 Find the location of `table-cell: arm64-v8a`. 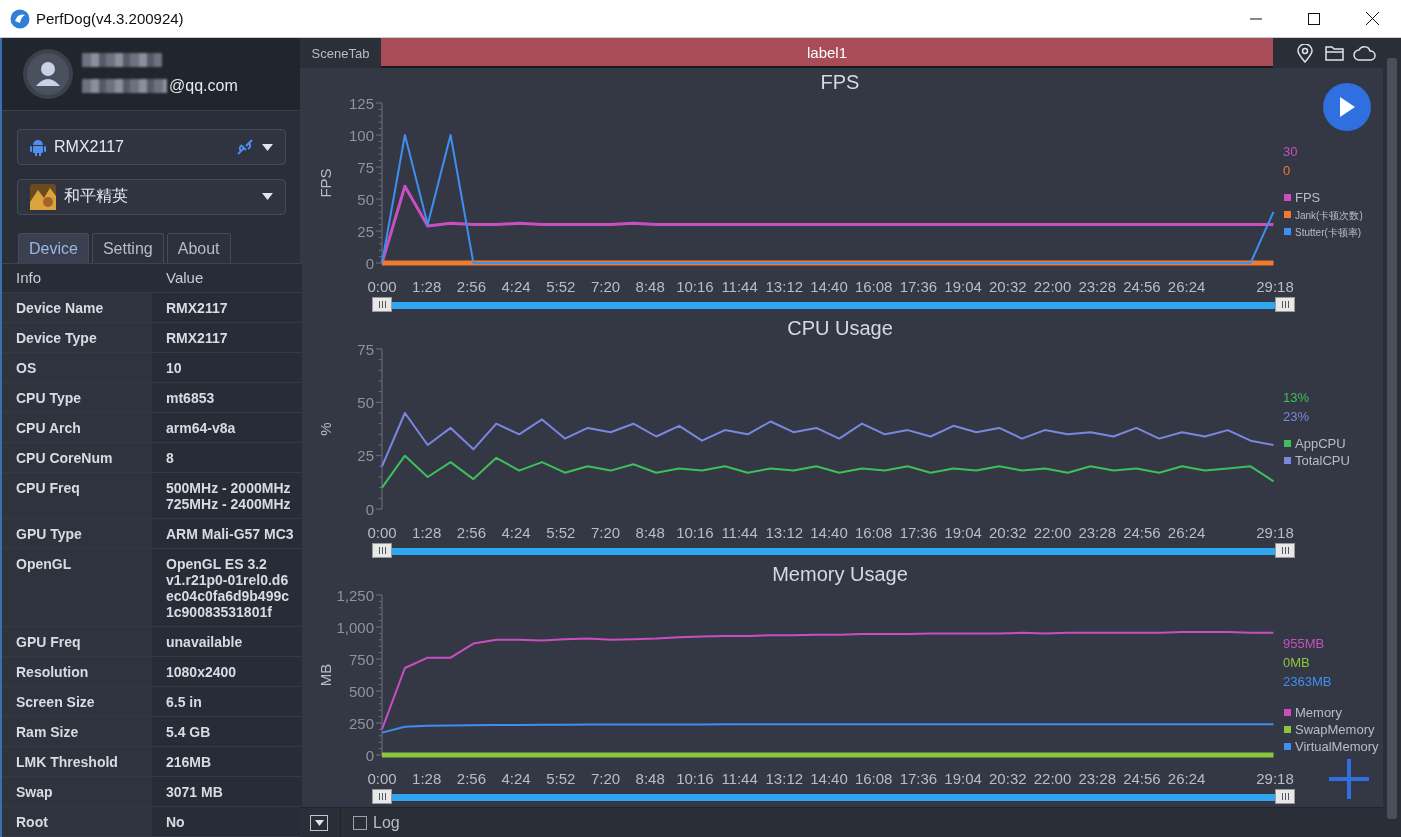

table-cell: arm64-v8a is located at coordinates (227, 428).